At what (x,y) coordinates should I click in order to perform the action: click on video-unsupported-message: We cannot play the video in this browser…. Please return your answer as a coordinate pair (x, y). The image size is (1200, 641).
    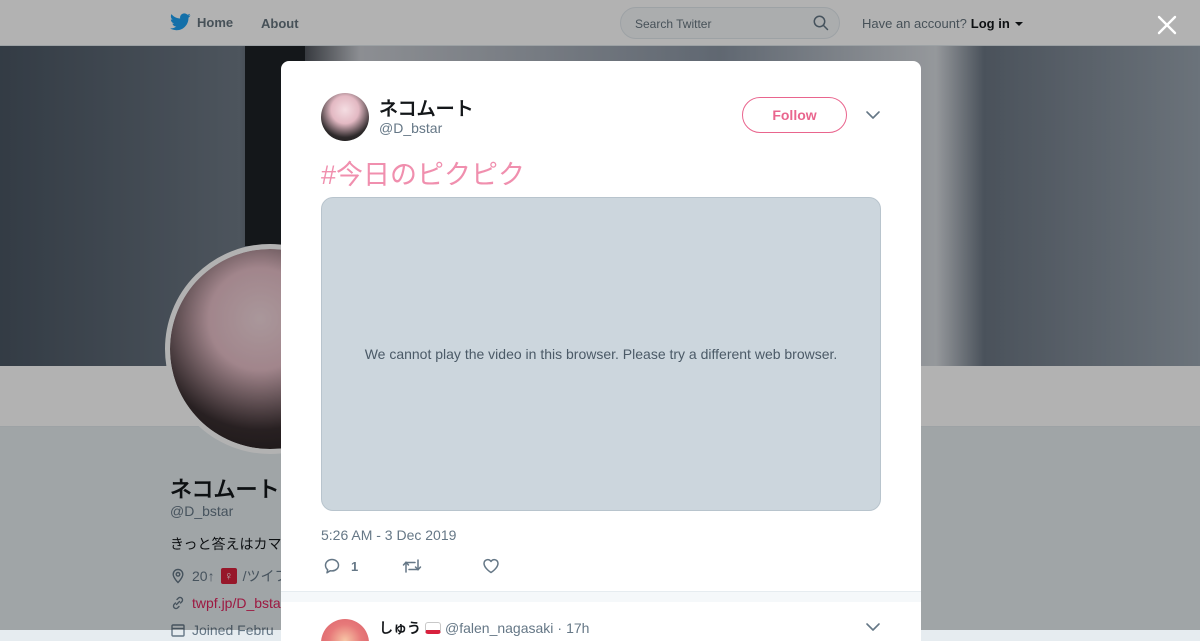
    Looking at the image, I should click on (601, 354).